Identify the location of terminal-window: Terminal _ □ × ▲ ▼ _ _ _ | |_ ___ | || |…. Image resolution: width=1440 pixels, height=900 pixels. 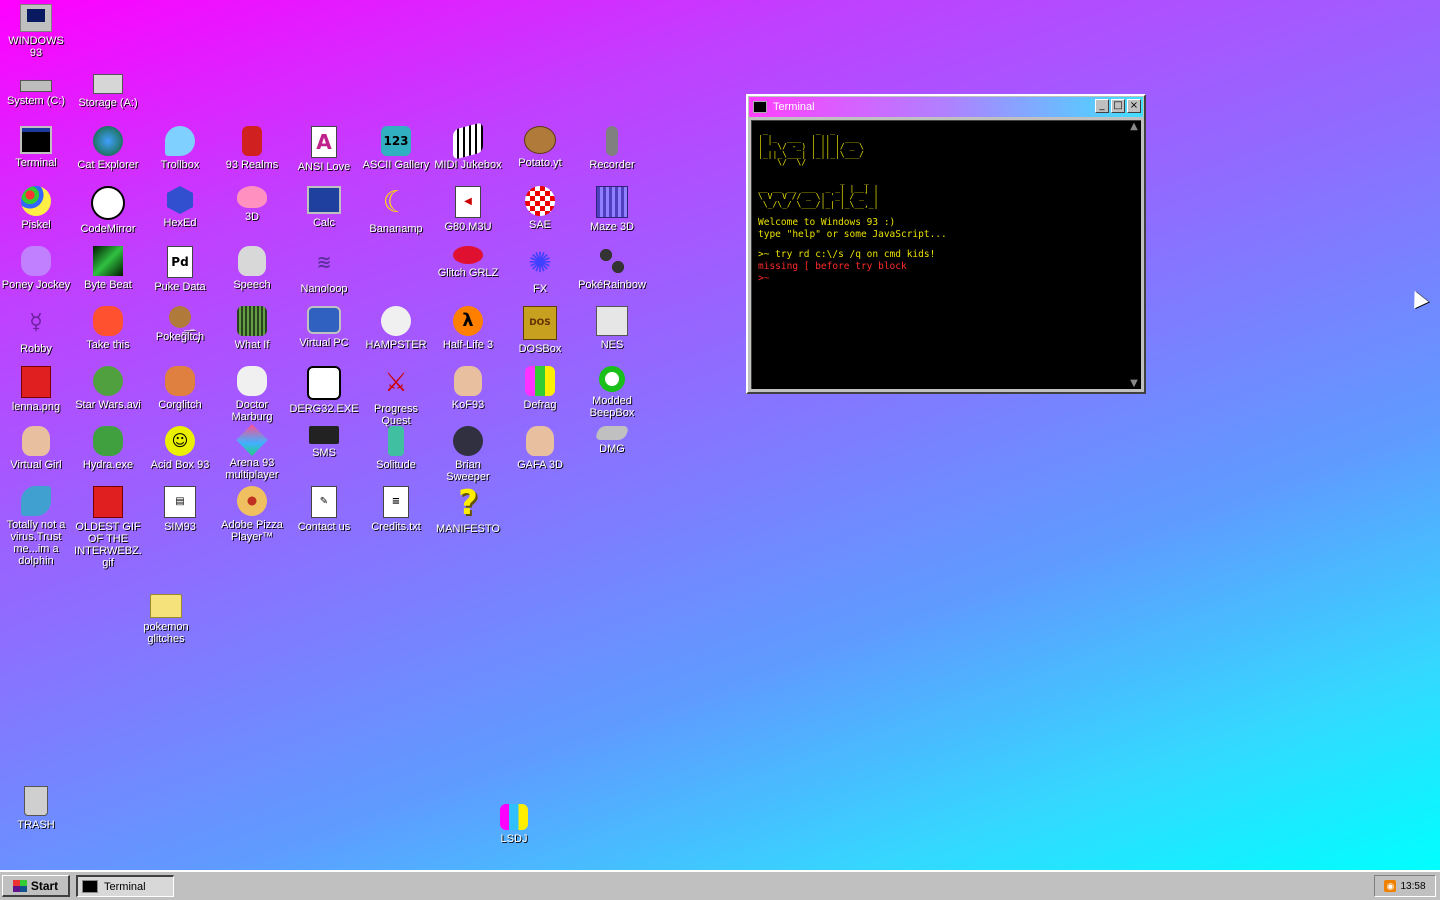
(946, 244).